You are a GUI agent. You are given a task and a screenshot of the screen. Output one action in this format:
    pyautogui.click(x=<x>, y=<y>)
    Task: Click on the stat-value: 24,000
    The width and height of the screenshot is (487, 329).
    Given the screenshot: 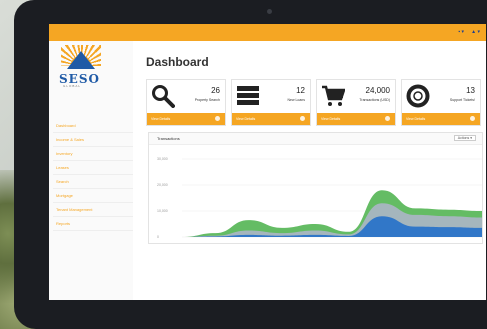 What is the action you would take?
    pyautogui.click(x=377, y=90)
    